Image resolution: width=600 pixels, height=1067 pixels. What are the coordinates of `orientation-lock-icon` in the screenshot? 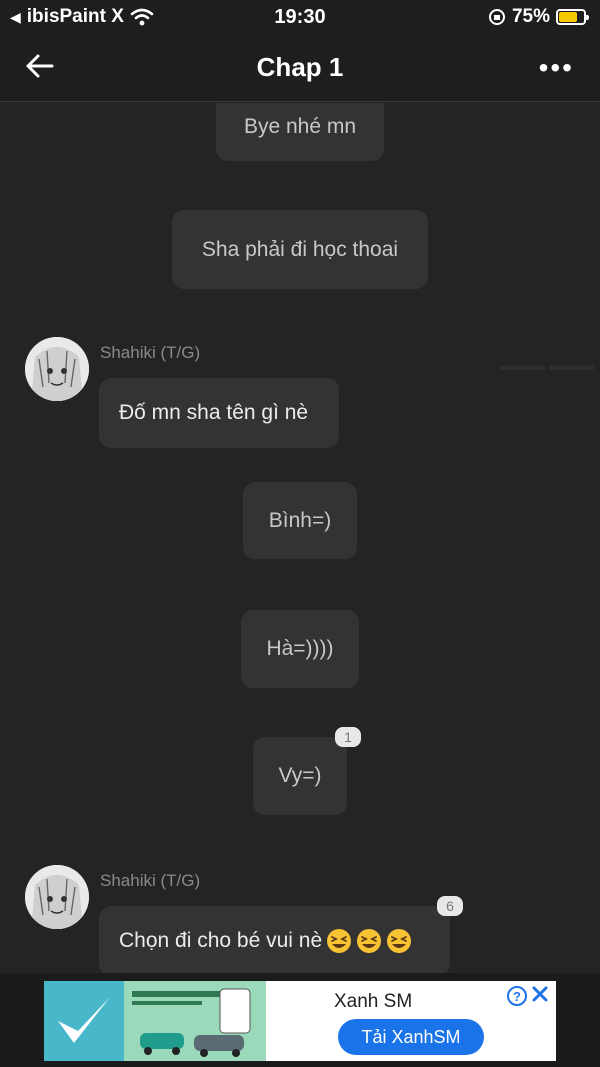 It's located at (496, 17).